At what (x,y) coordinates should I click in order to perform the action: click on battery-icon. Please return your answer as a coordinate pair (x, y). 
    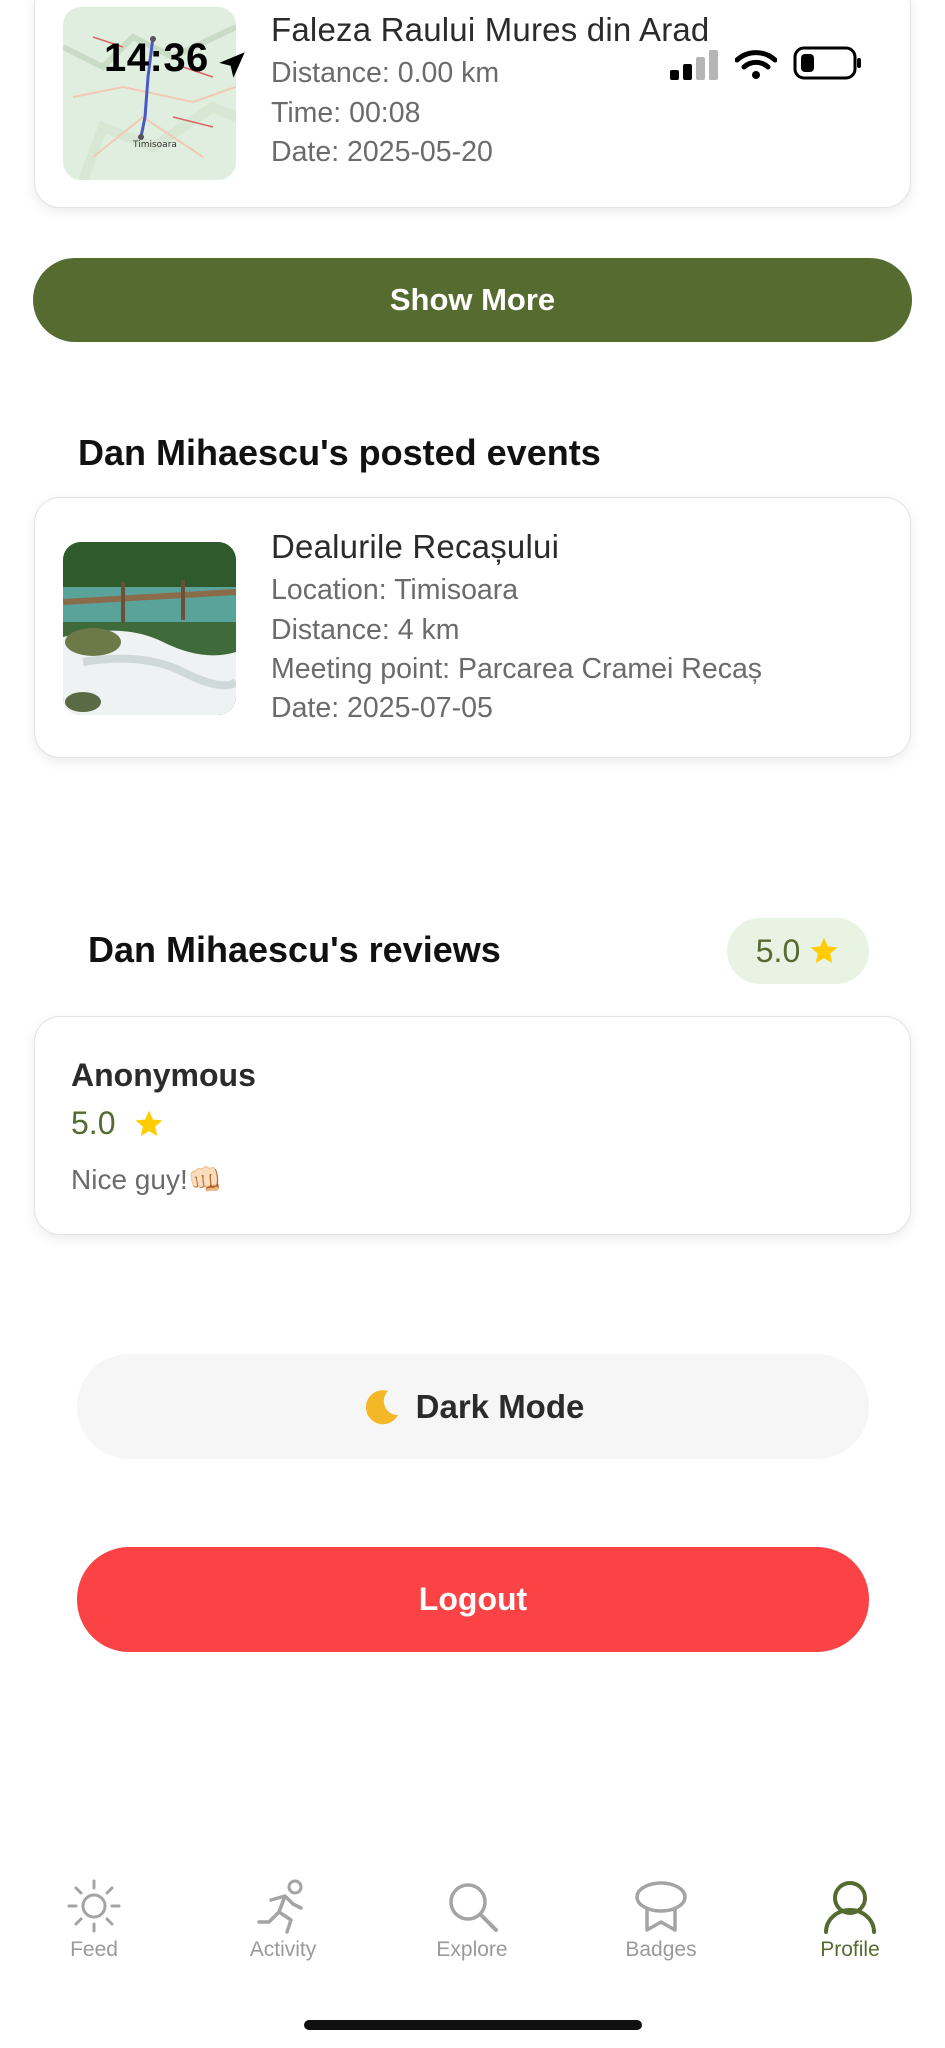
    Looking at the image, I should click on (827, 63).